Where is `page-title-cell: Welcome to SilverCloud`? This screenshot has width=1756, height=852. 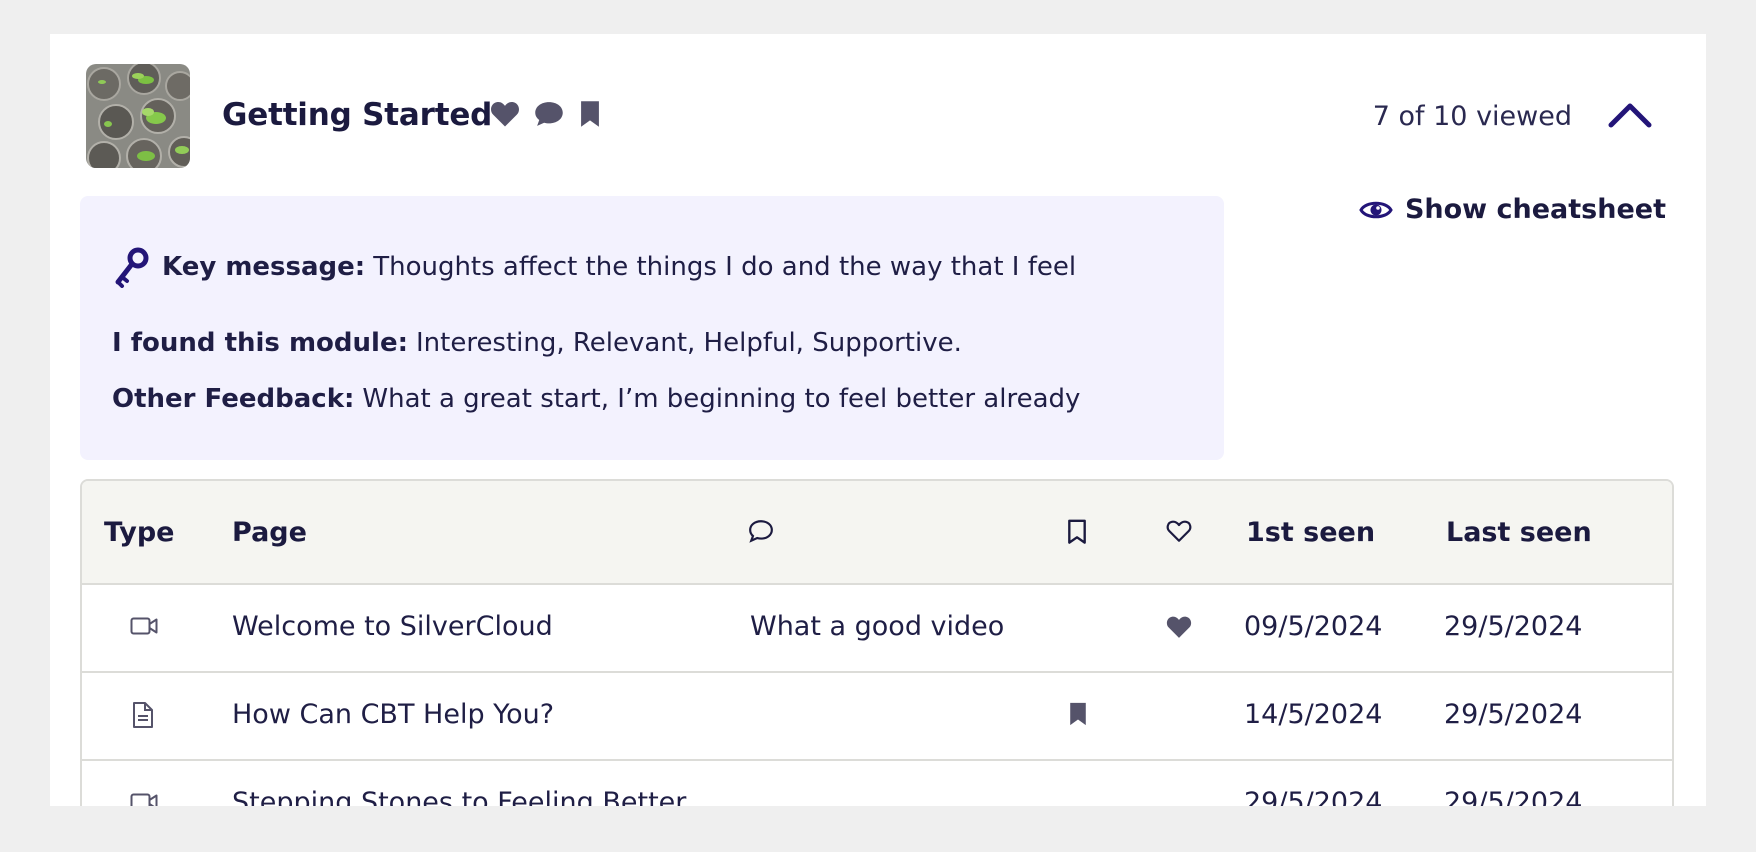
page-title-cell: Welcome to SilverCloud is located at coordinates (392, 626).